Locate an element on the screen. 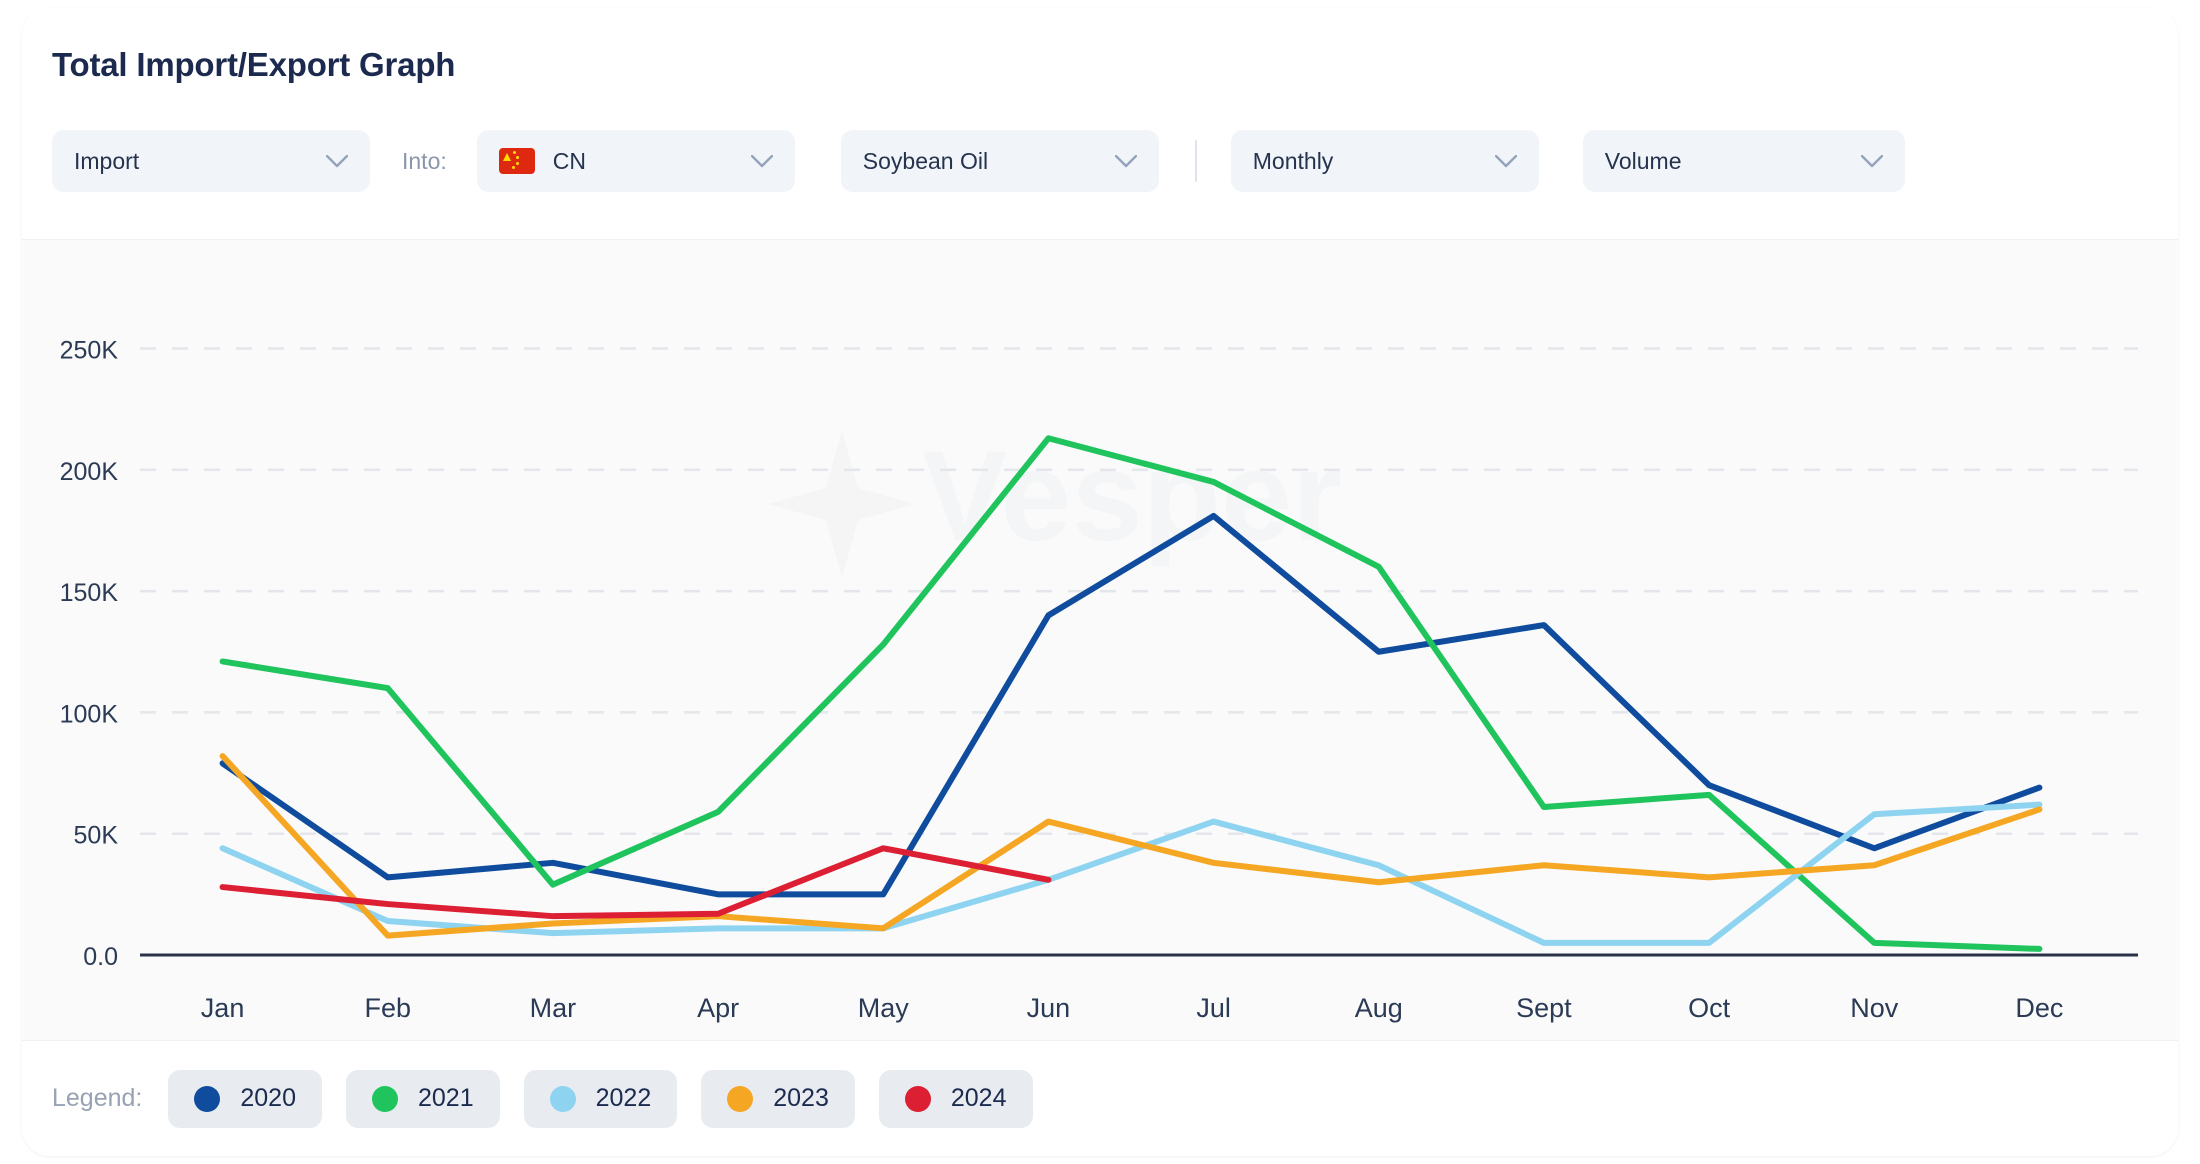 The image size is (2200, 1164). y-axis-tick-label: 150K is located at coordinates (89, 593).